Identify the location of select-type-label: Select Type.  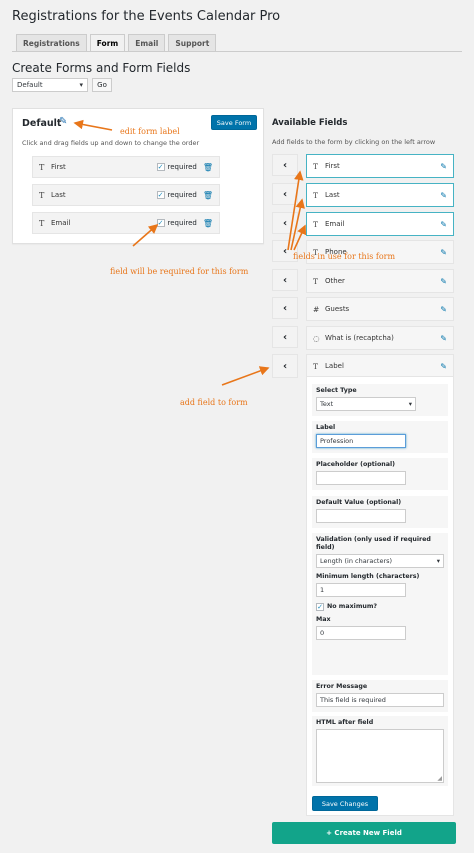
(336, 390).